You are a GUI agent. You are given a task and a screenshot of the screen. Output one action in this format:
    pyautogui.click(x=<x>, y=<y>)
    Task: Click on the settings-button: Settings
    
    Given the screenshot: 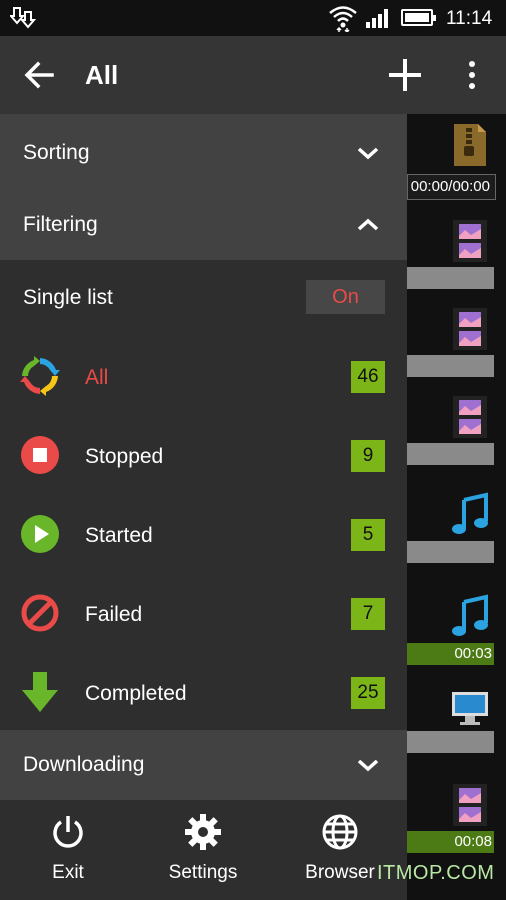 What is the action you would take?
    pyautogui.click(x=203, y=850)
    